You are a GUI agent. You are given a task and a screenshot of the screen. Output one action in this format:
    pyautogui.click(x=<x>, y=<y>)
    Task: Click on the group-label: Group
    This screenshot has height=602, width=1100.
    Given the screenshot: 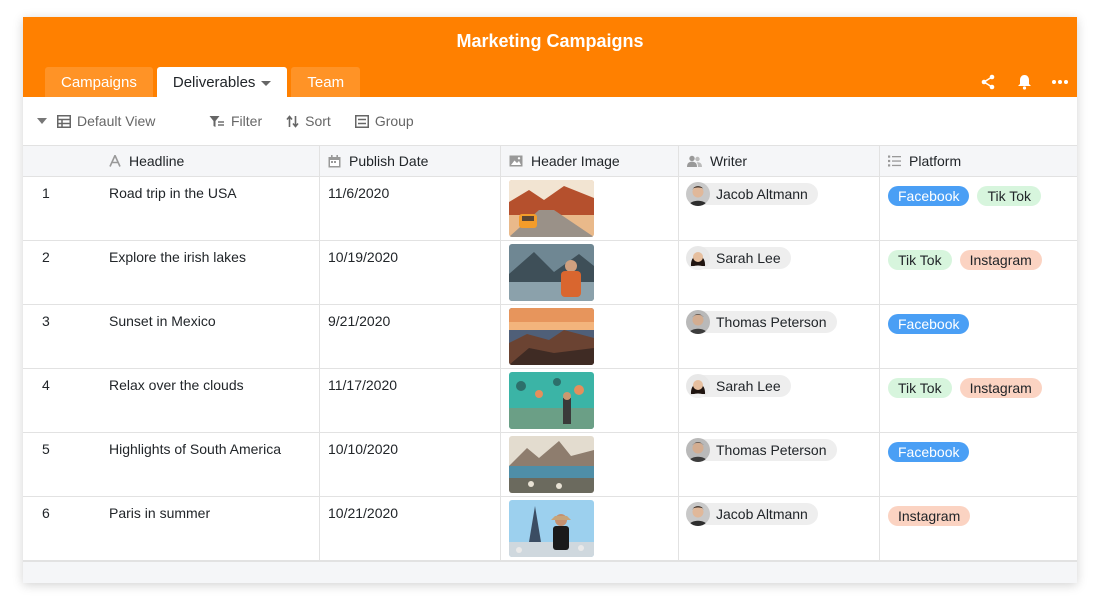 What is the action you would take?
    pyautogui.click(x=394, y=121)
    